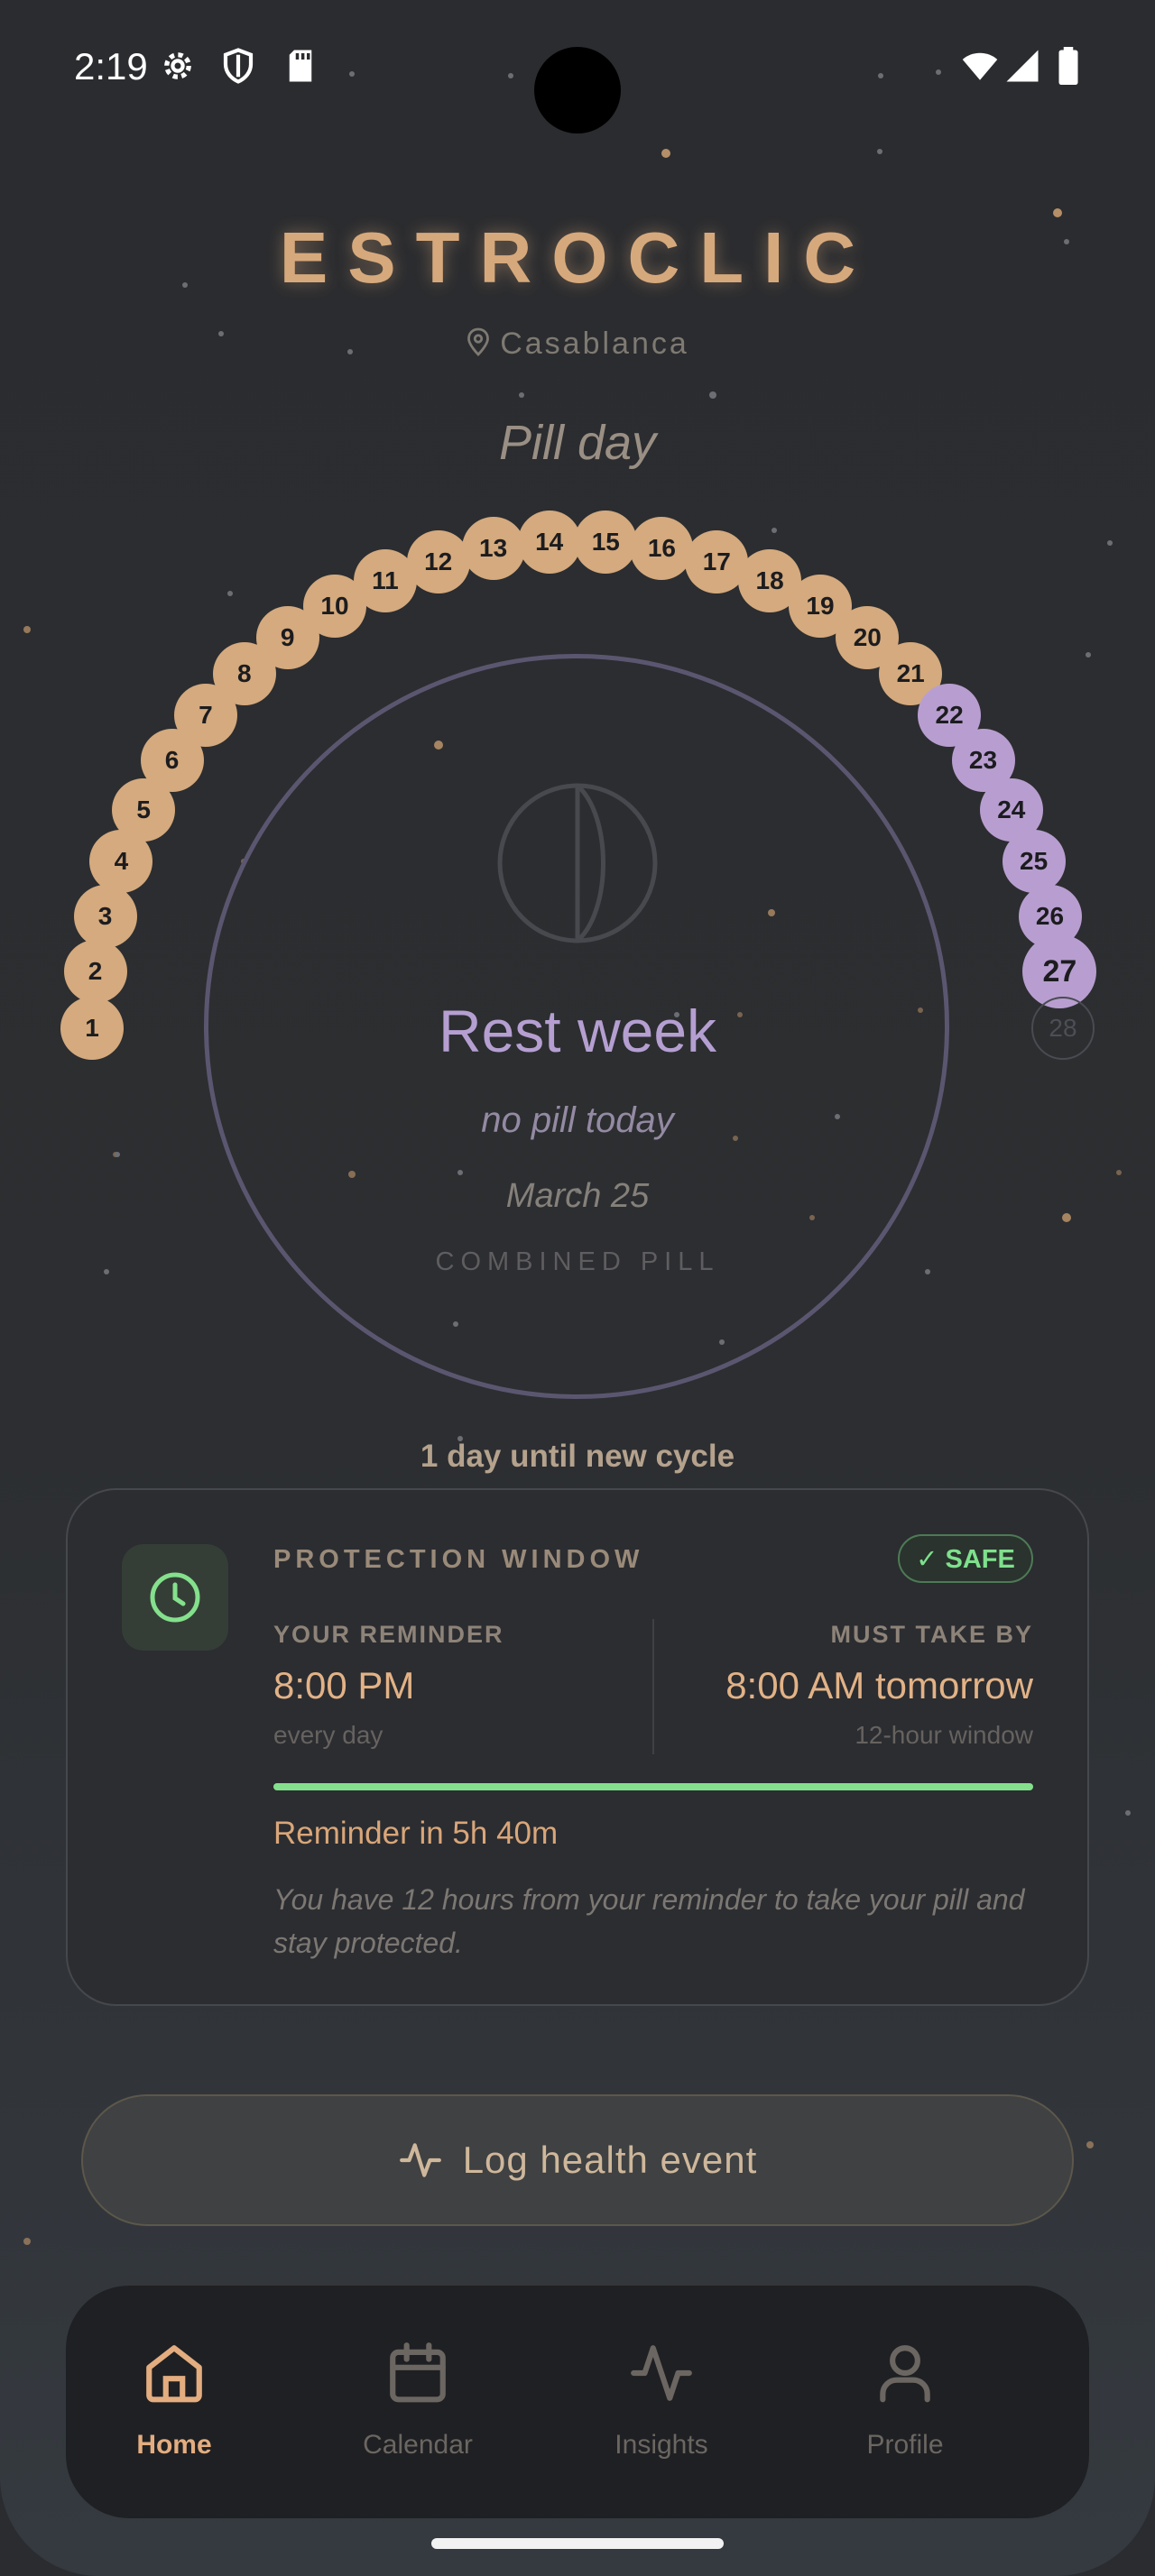  I want to click on nav-calendar-label: Calendar, so click(418, 2445).